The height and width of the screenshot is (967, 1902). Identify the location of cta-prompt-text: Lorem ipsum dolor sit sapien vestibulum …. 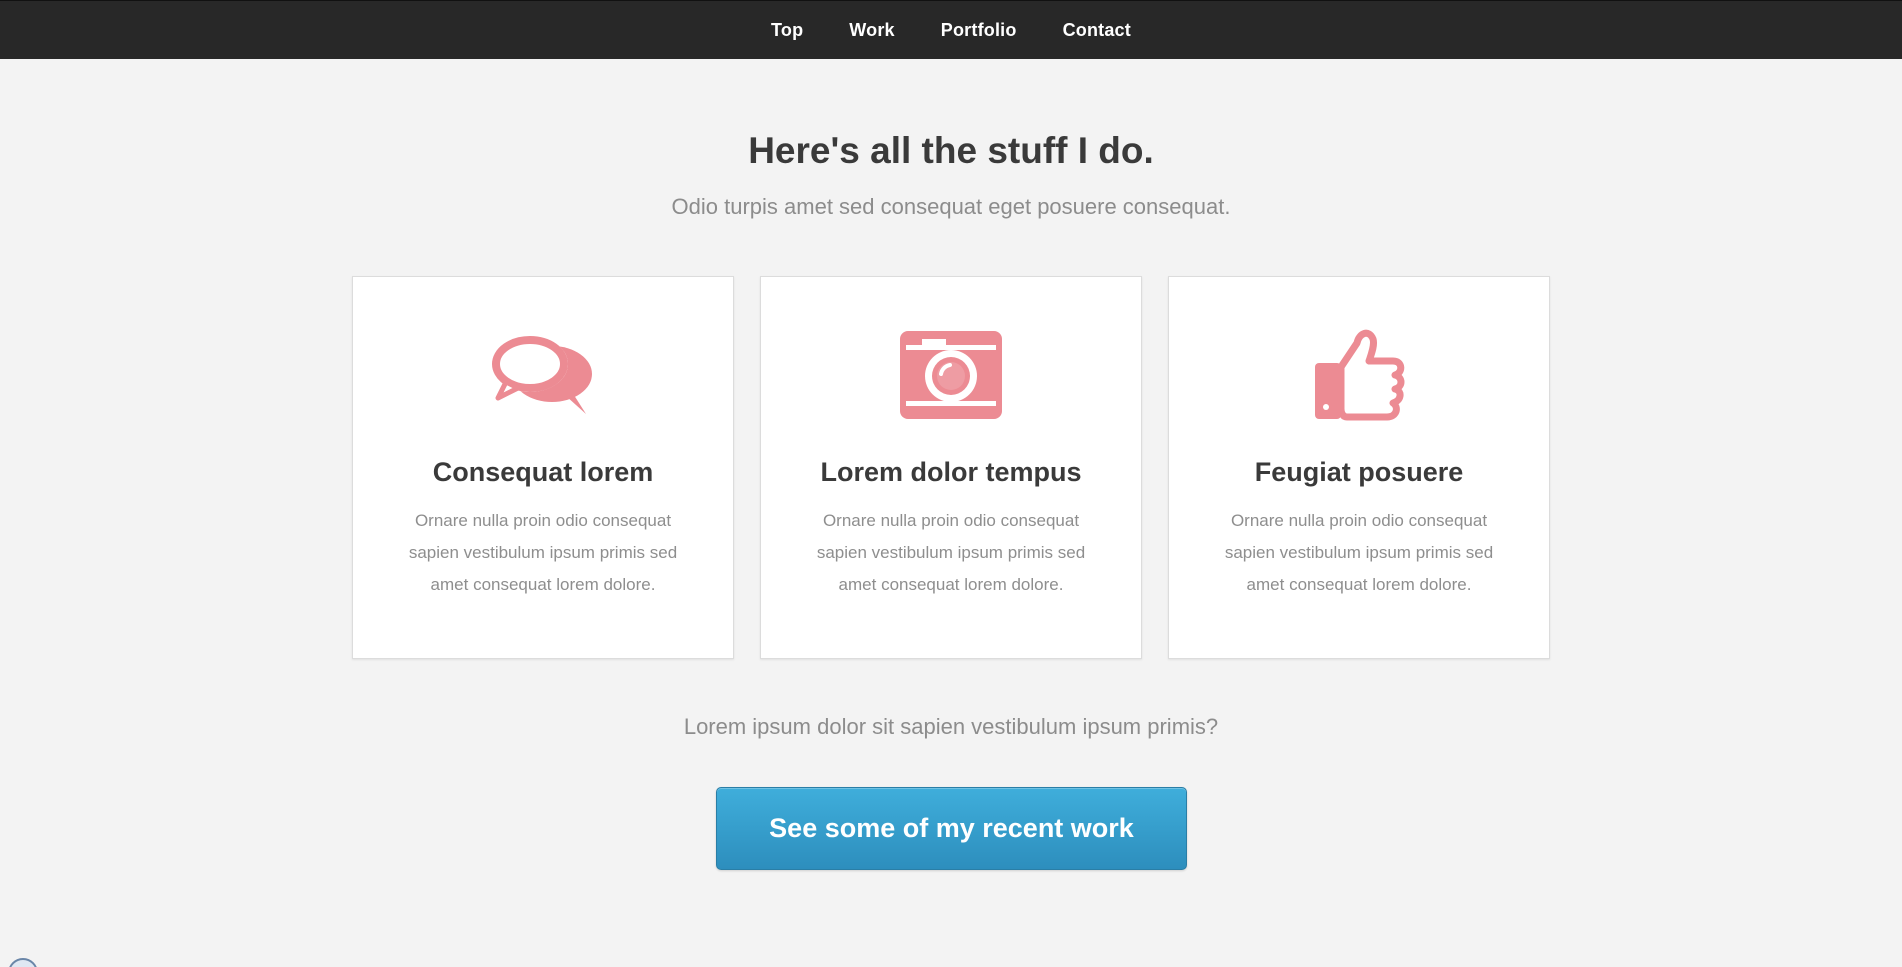
(951, 726).